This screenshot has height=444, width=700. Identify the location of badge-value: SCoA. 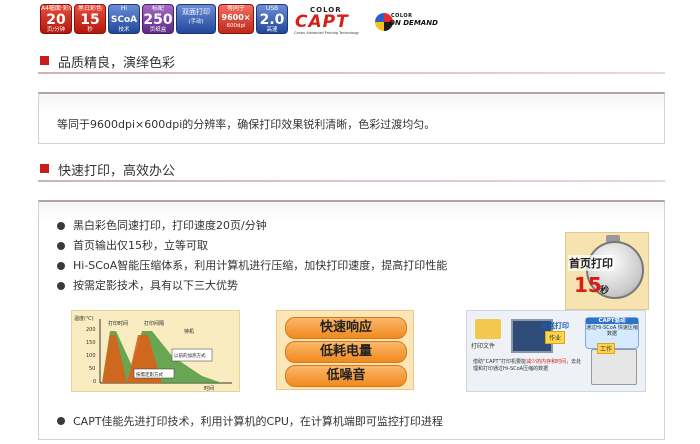
(124, 20).